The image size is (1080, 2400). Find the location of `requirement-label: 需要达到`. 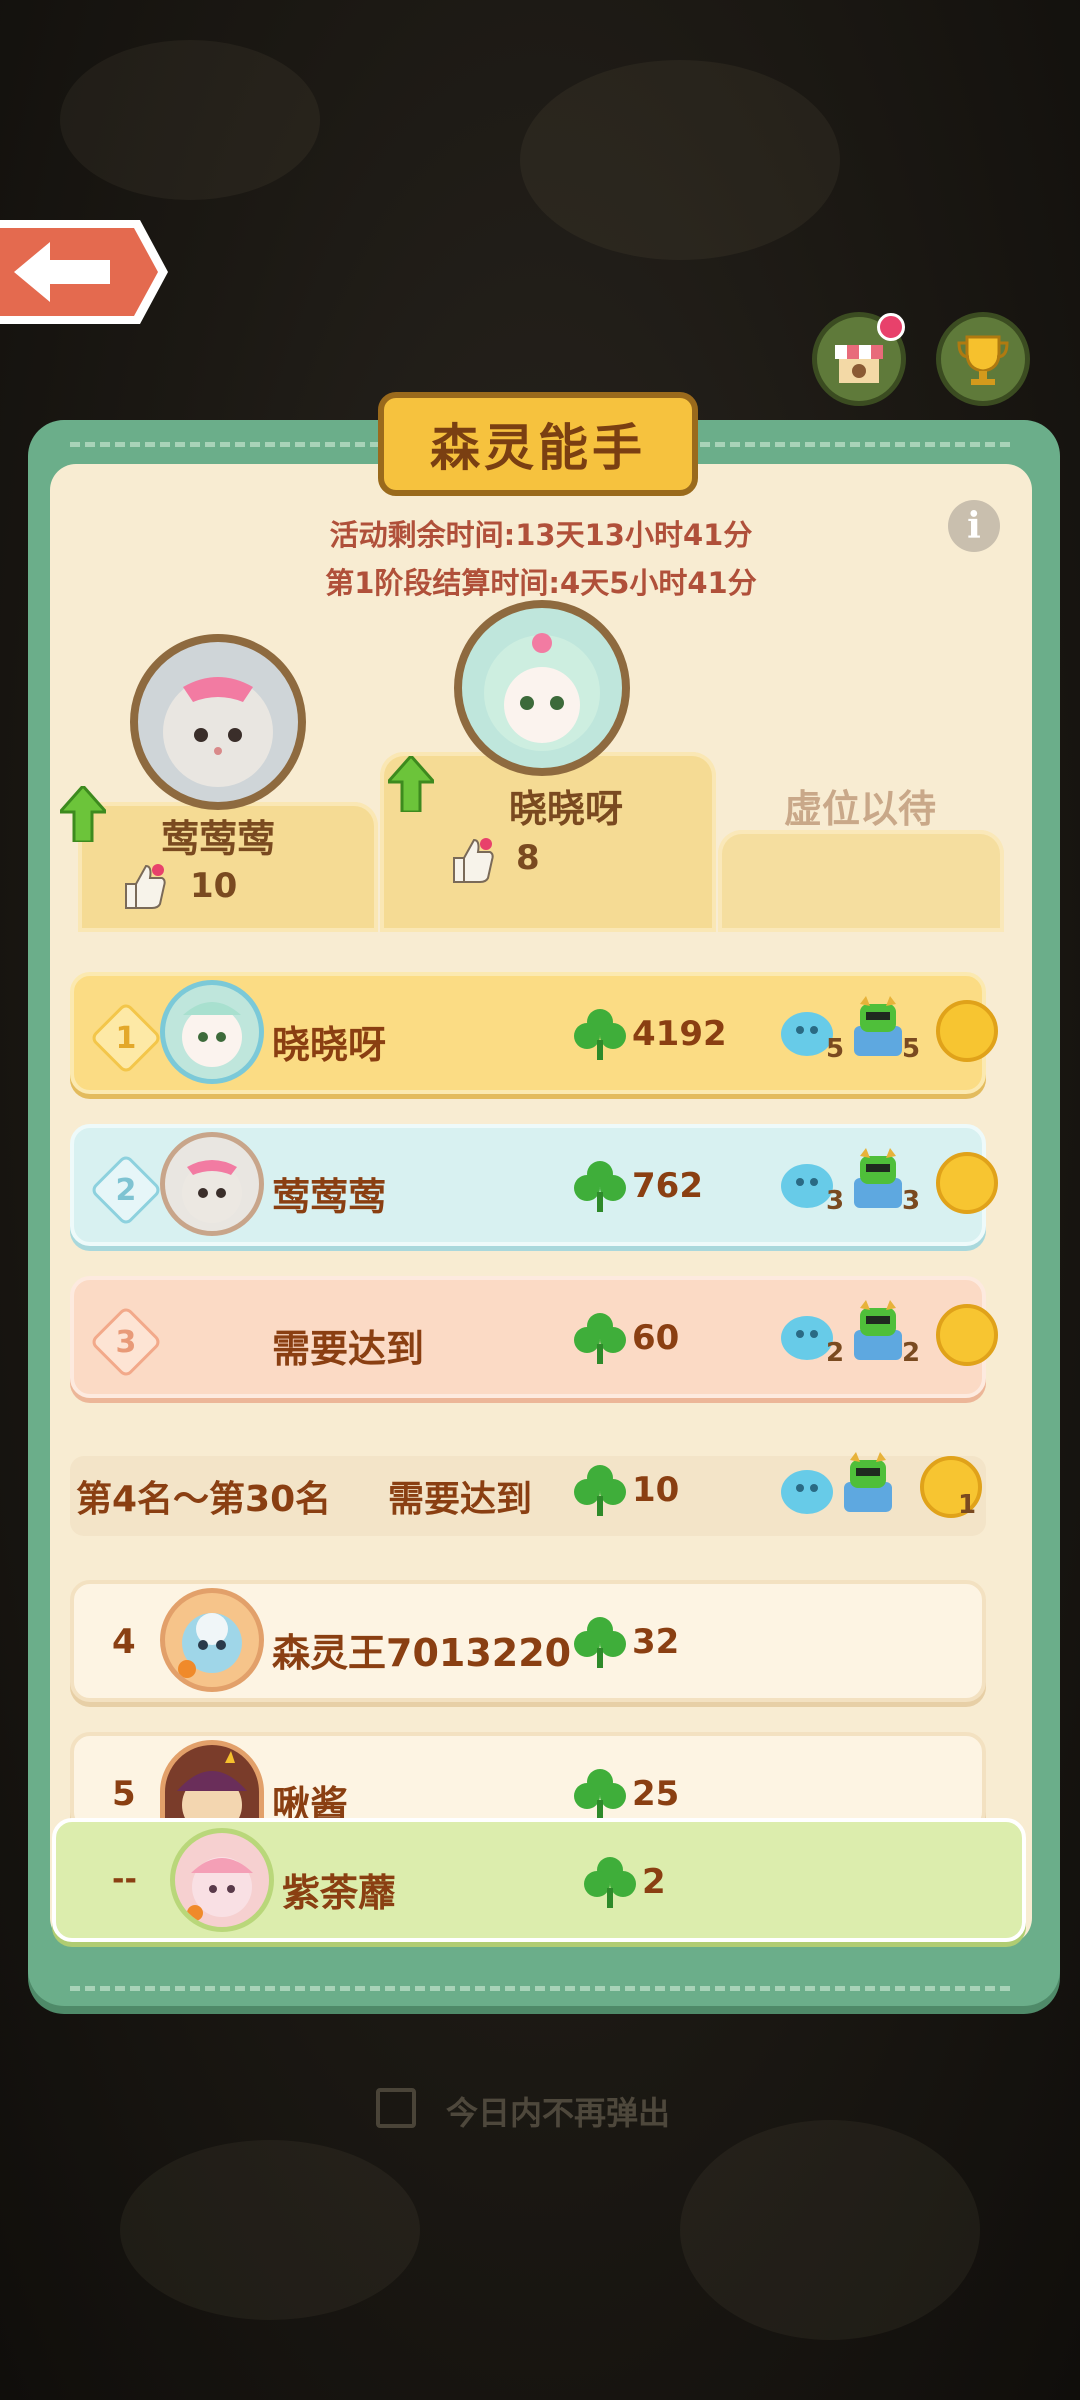

requirement-label: 需要达到 is located at coordinates (348, 1349).